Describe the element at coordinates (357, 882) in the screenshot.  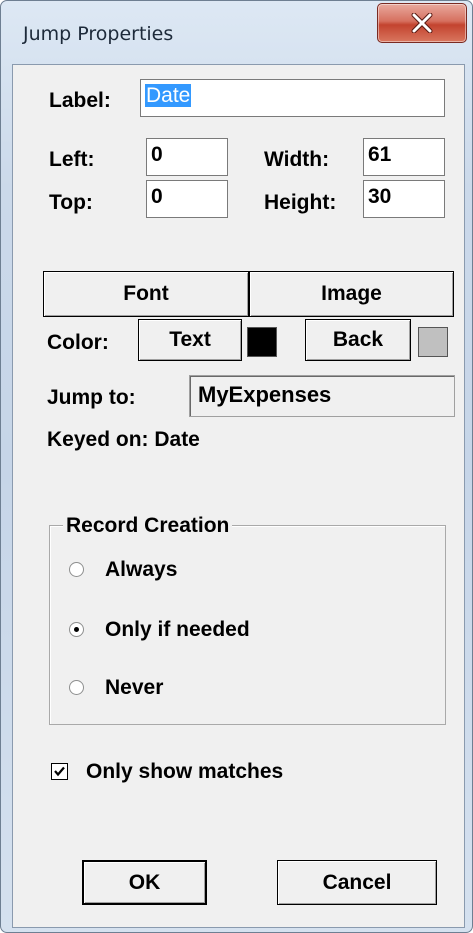
I see `cancel-button: Cancel` at that location.